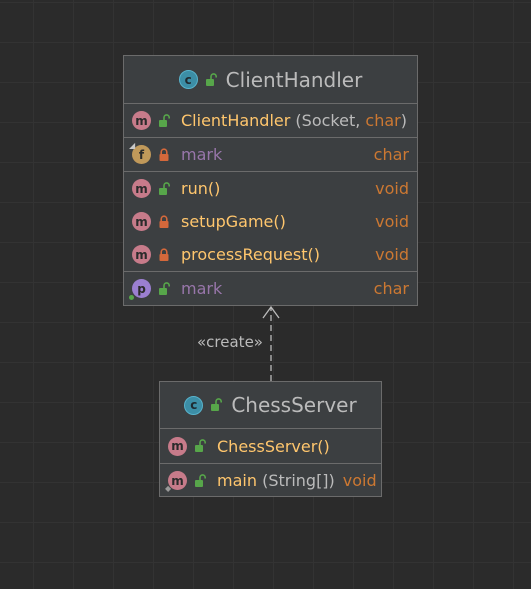 The width and height of the screenshot is (531, 589). I want to click on constructors-section: m ChessServer(), so click(270, 446).